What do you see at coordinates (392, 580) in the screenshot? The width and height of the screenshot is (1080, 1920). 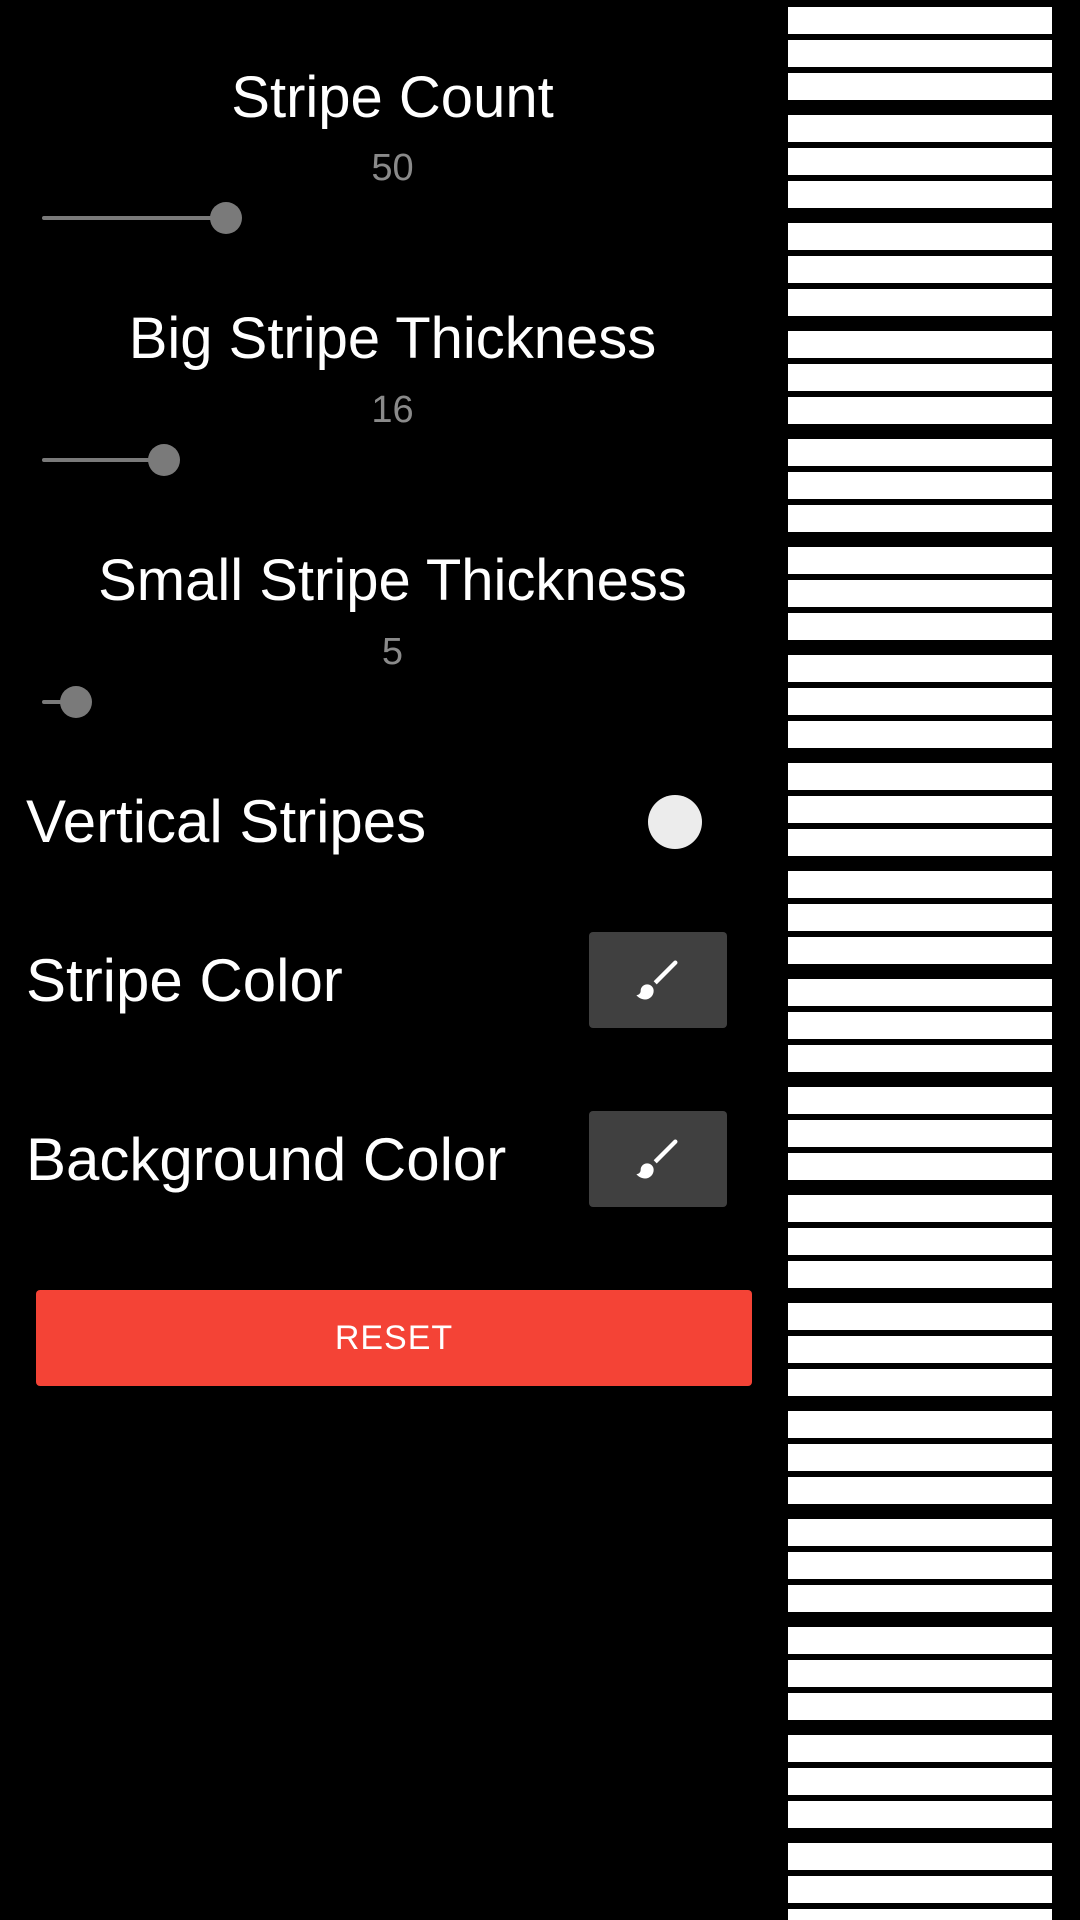 I see `small-stripe-thickness-title: Small Stripe Thickness` at bounding box center [392, 580].